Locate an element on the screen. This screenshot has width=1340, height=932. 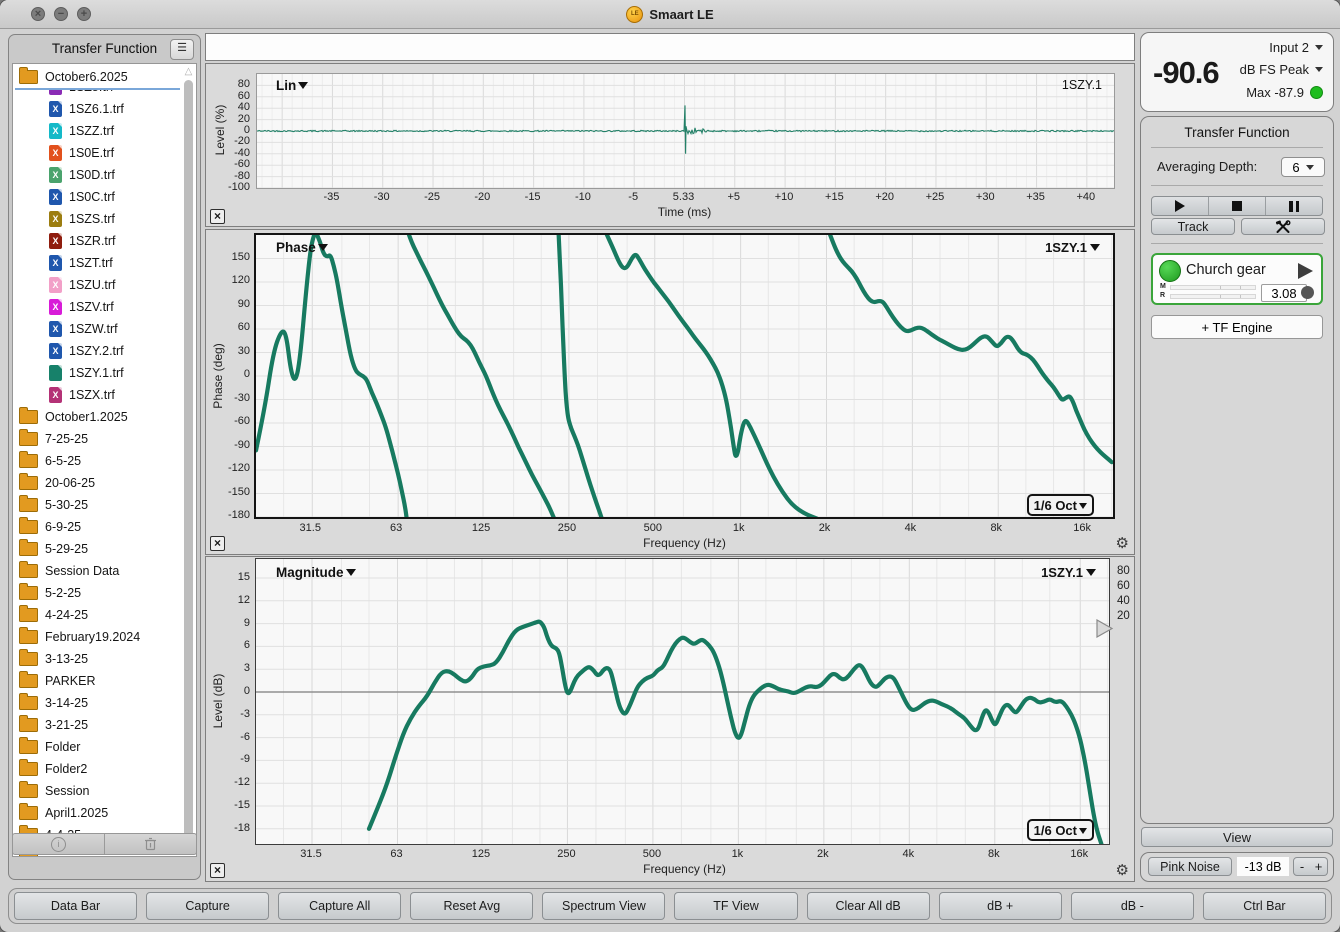
info-button: i is located at coordinates (58, 844).